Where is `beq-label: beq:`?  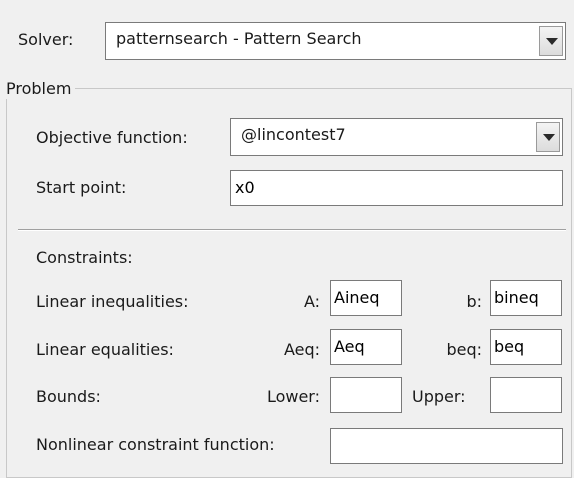
beq-label: beq: is located at coordinates (464, 349).